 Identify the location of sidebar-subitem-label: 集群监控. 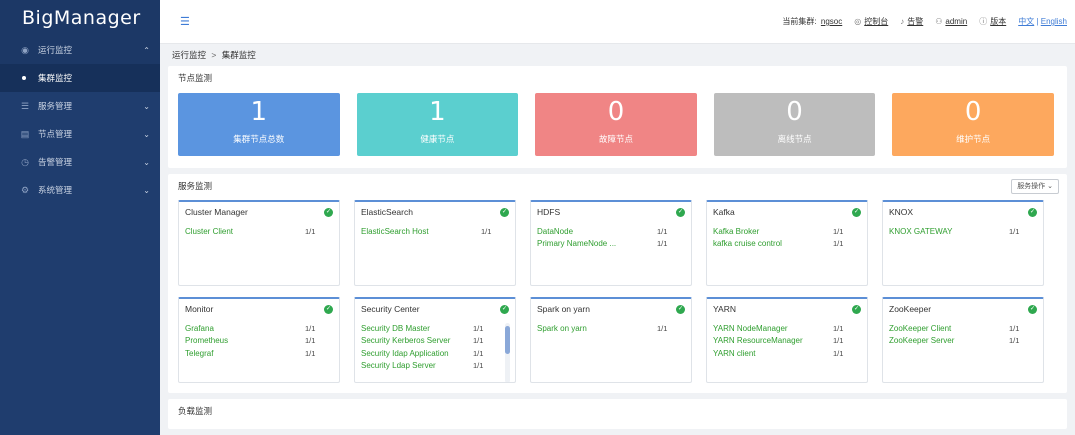
(55, 78).